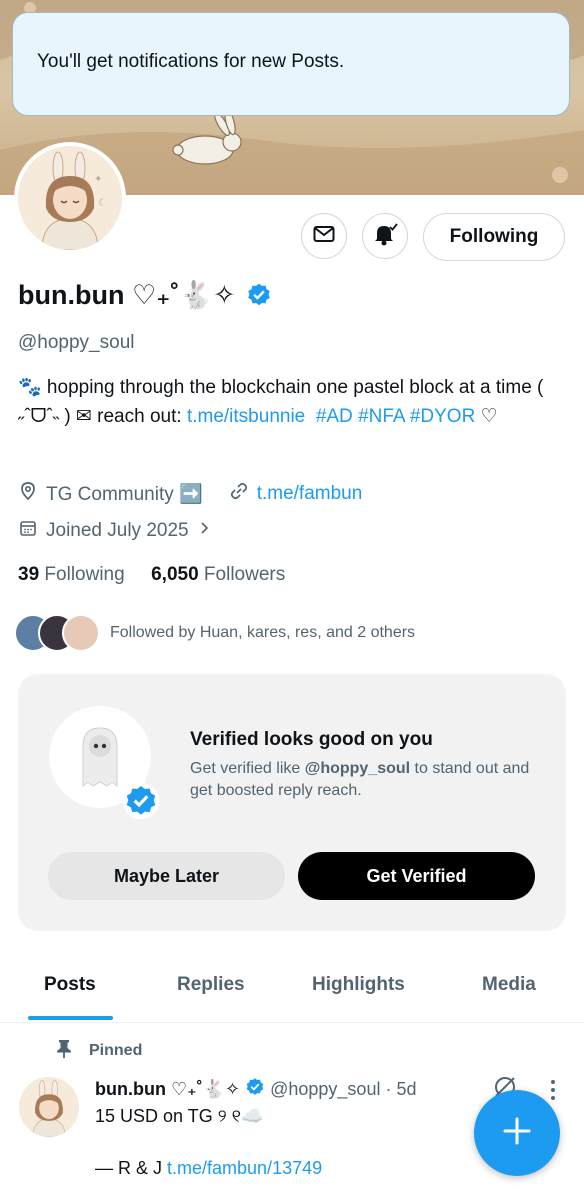 Image resolution: width=584 pixels, height=1199 pixels. What do you see at coordinates (70, 1018) in the screenshot?
I see `active-tab-indicator` at bounding box center [70, 1018].